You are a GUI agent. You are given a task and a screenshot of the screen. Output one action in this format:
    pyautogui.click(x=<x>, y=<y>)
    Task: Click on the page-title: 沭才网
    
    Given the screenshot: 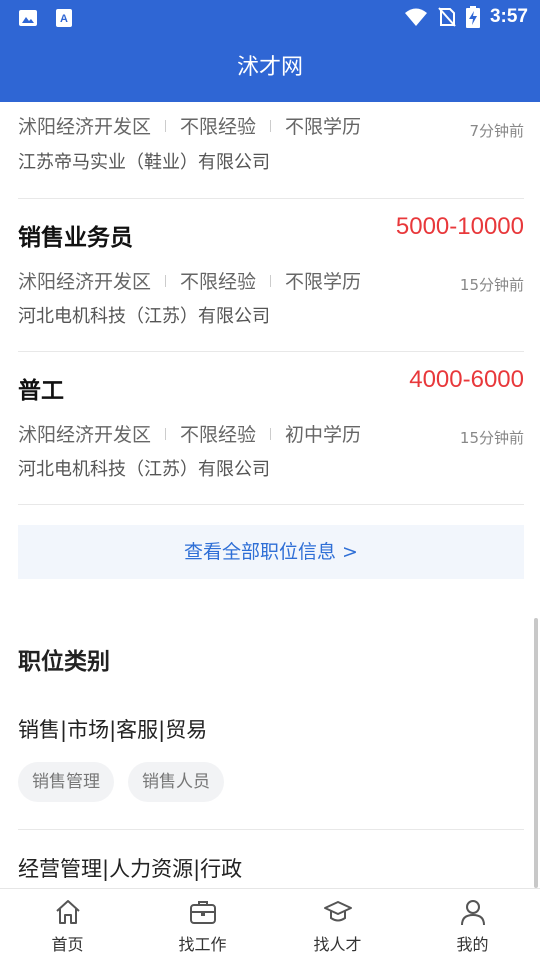 What is the action you would take?
    pyautogui.click(x=269, y=67)
    